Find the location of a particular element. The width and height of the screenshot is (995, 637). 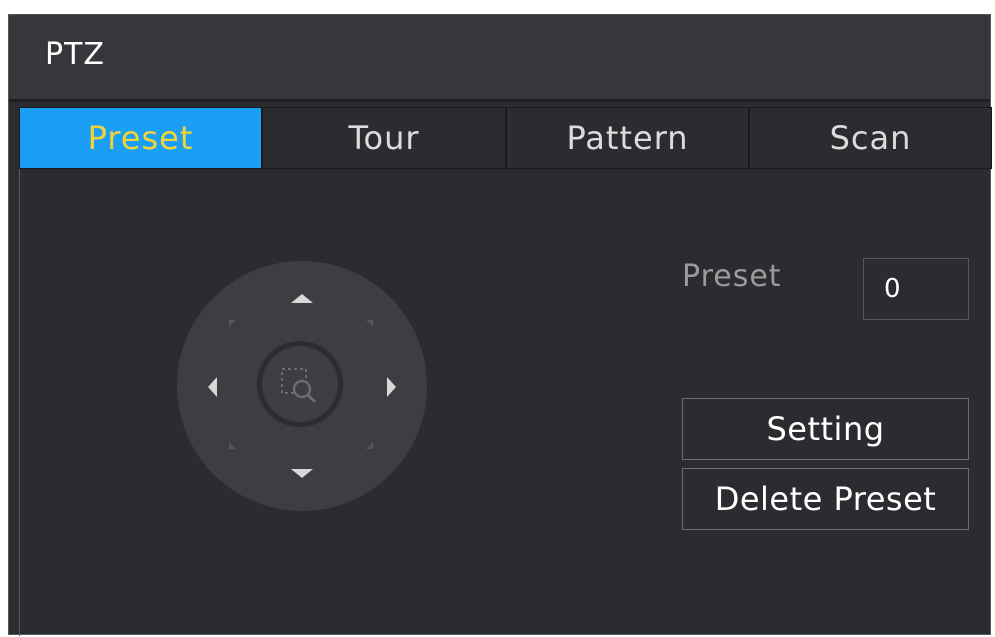

title-bar: PTZ is located at coordinates (499, 58).